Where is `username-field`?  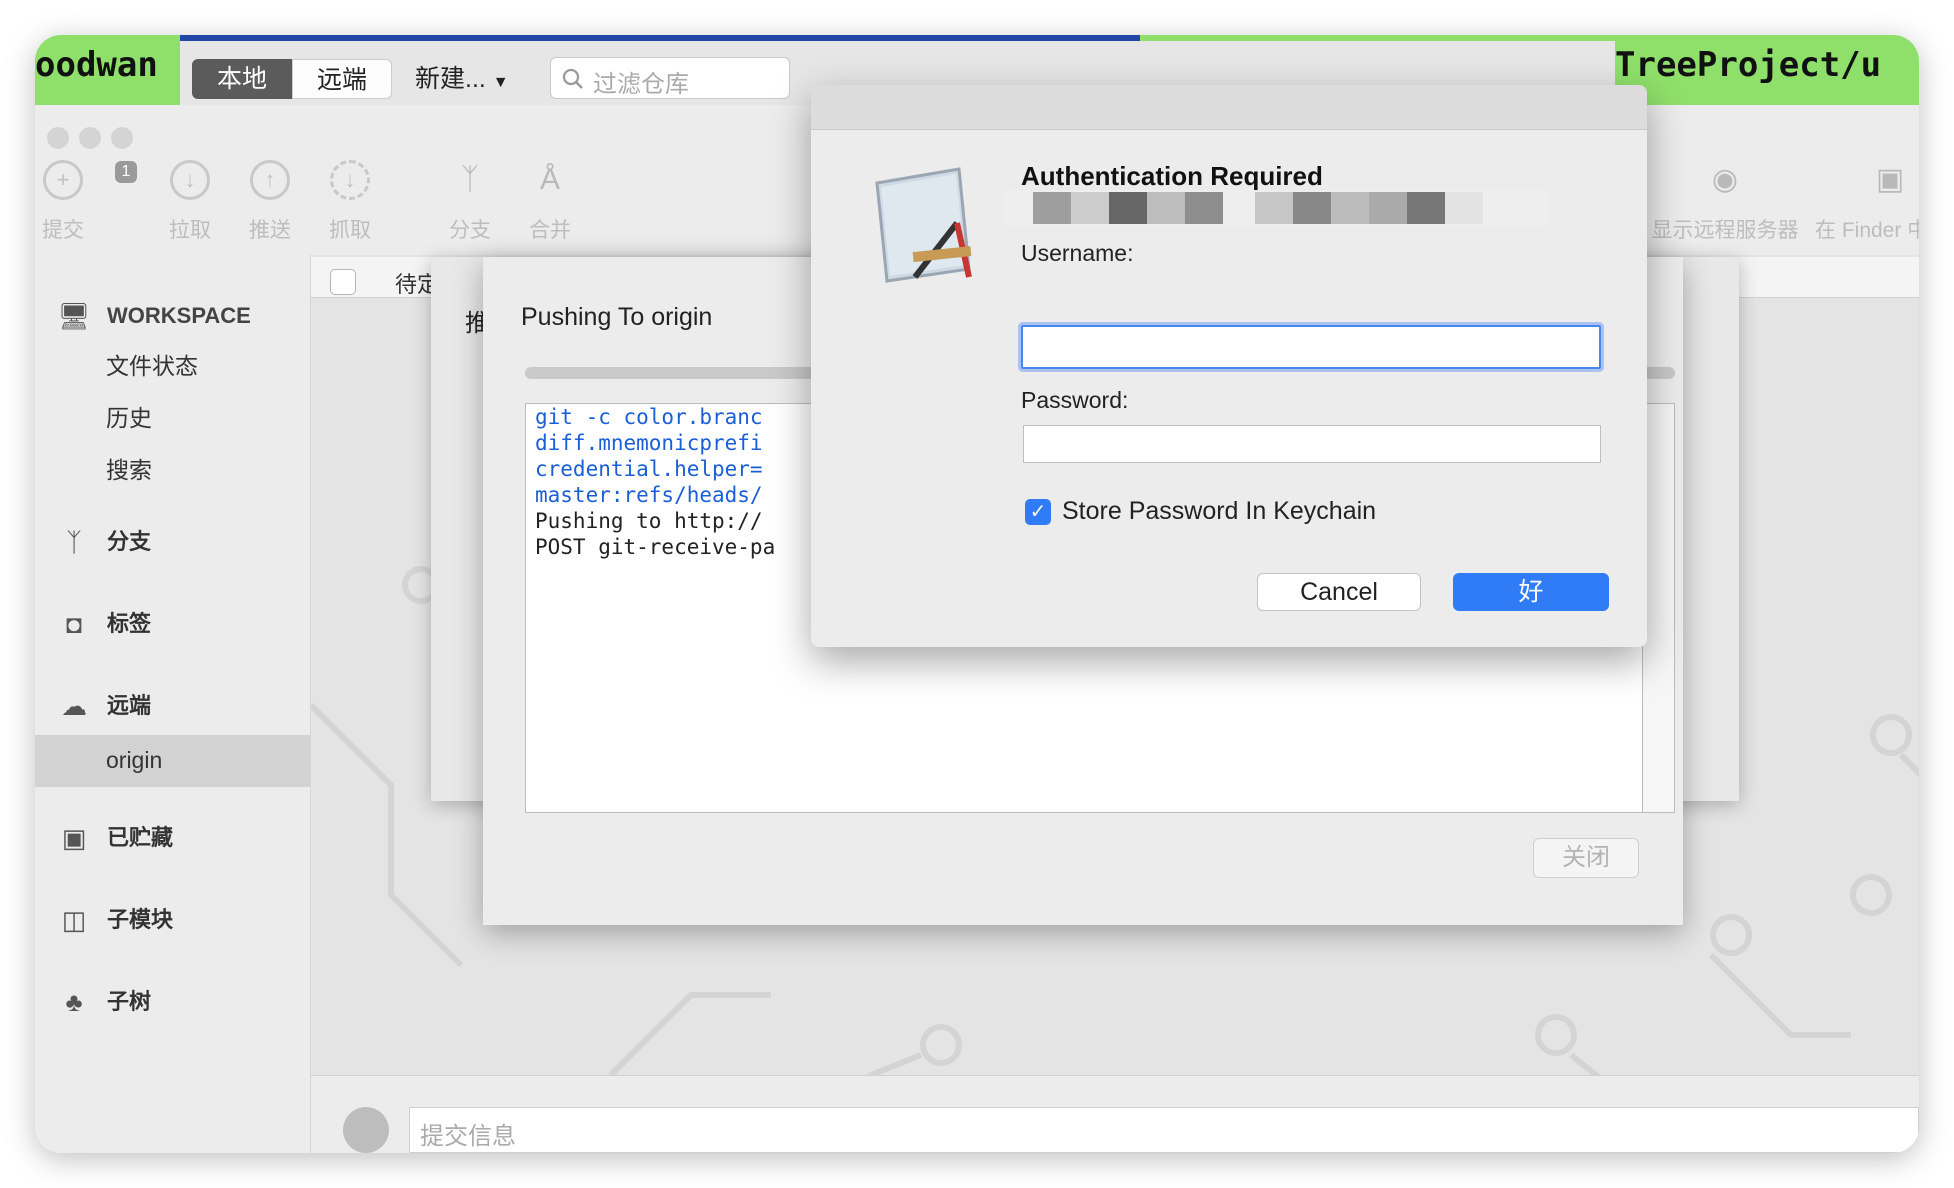
username-field is located at coordinates (1311, 347).